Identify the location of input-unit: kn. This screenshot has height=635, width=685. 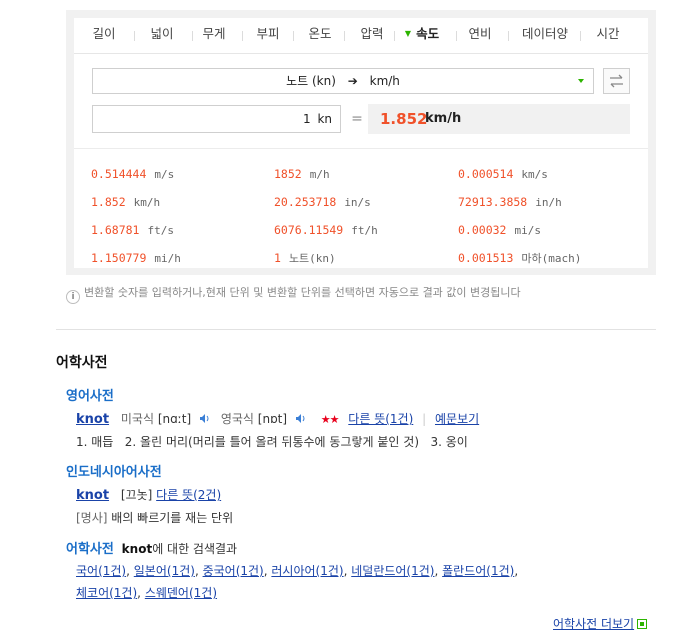
(324, 119).